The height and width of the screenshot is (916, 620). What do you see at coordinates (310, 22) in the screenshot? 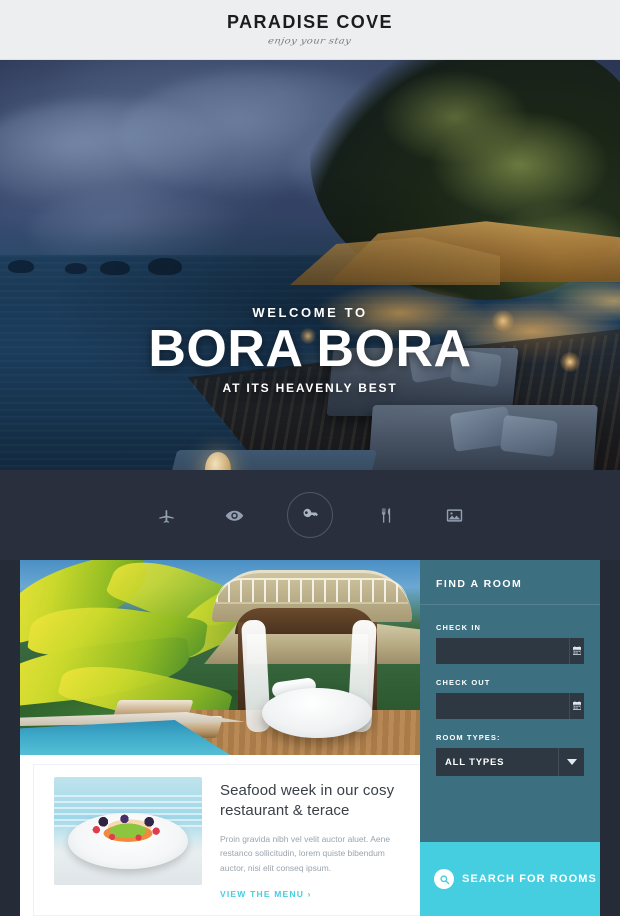
I see `brand-title: PARADISE COVE` at bounding box center [310, 22].